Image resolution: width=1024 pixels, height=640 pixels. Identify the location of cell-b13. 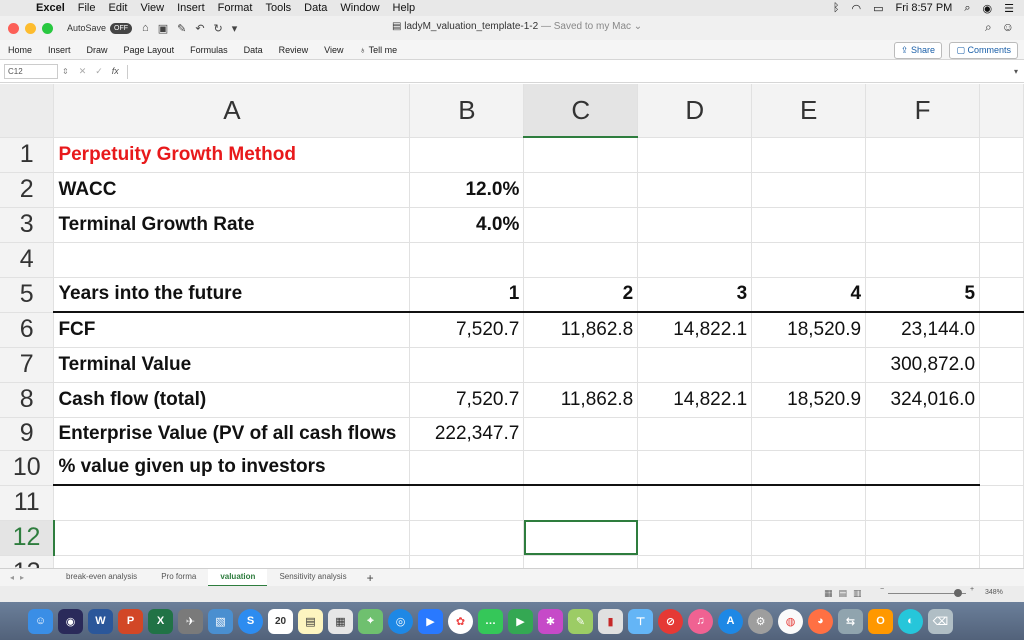
(467, 561).